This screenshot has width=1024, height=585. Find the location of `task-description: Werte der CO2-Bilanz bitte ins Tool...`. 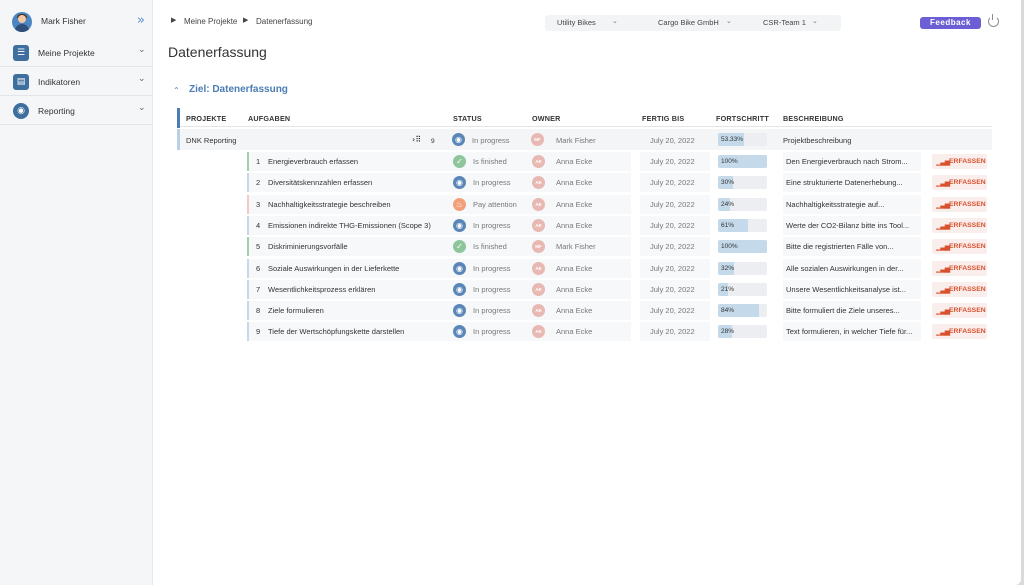

task-description: Werte der CO2-Bilanz bitte ins Tool... is located at coordinates (848, 225).